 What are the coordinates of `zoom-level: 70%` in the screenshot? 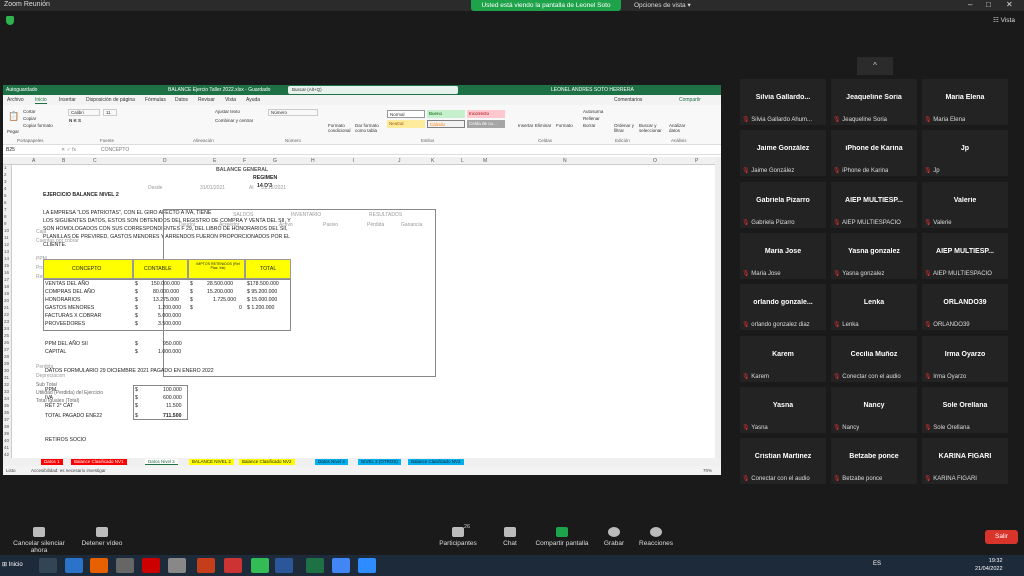 It's located at (707, 470).